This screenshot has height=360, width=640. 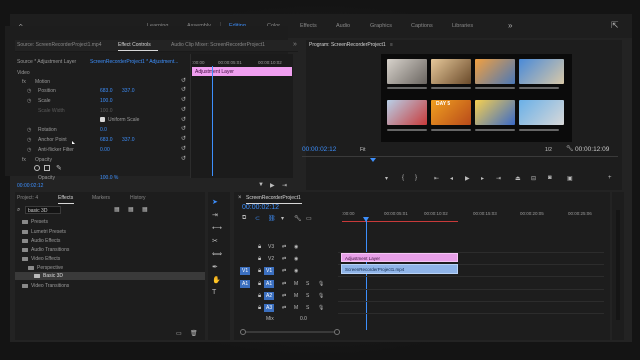 I want to click on tab-sequence: ScreenRecorderProject1, so click(x=273, y=198).